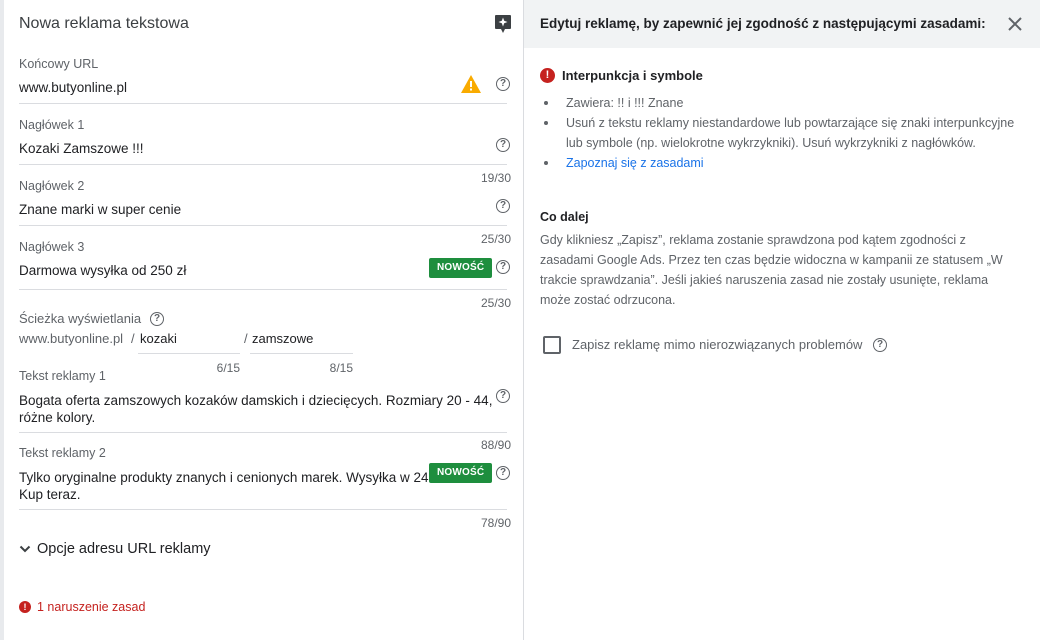  I want to click on description2-label: Tekst reklamy 2, so click(62, 453).